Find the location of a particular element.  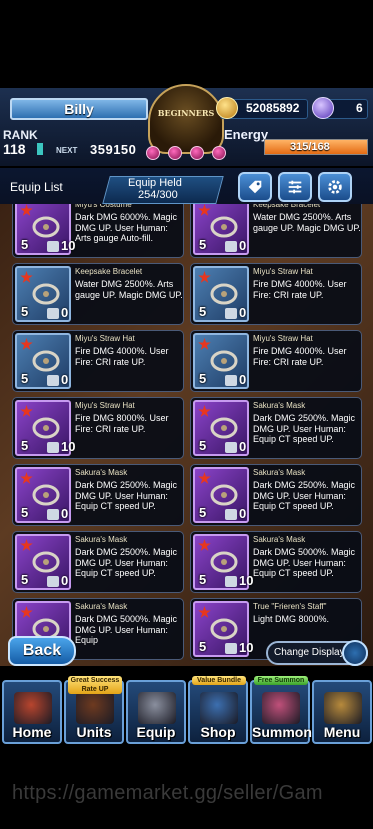

filter-button is located at coordinates (295, 187).